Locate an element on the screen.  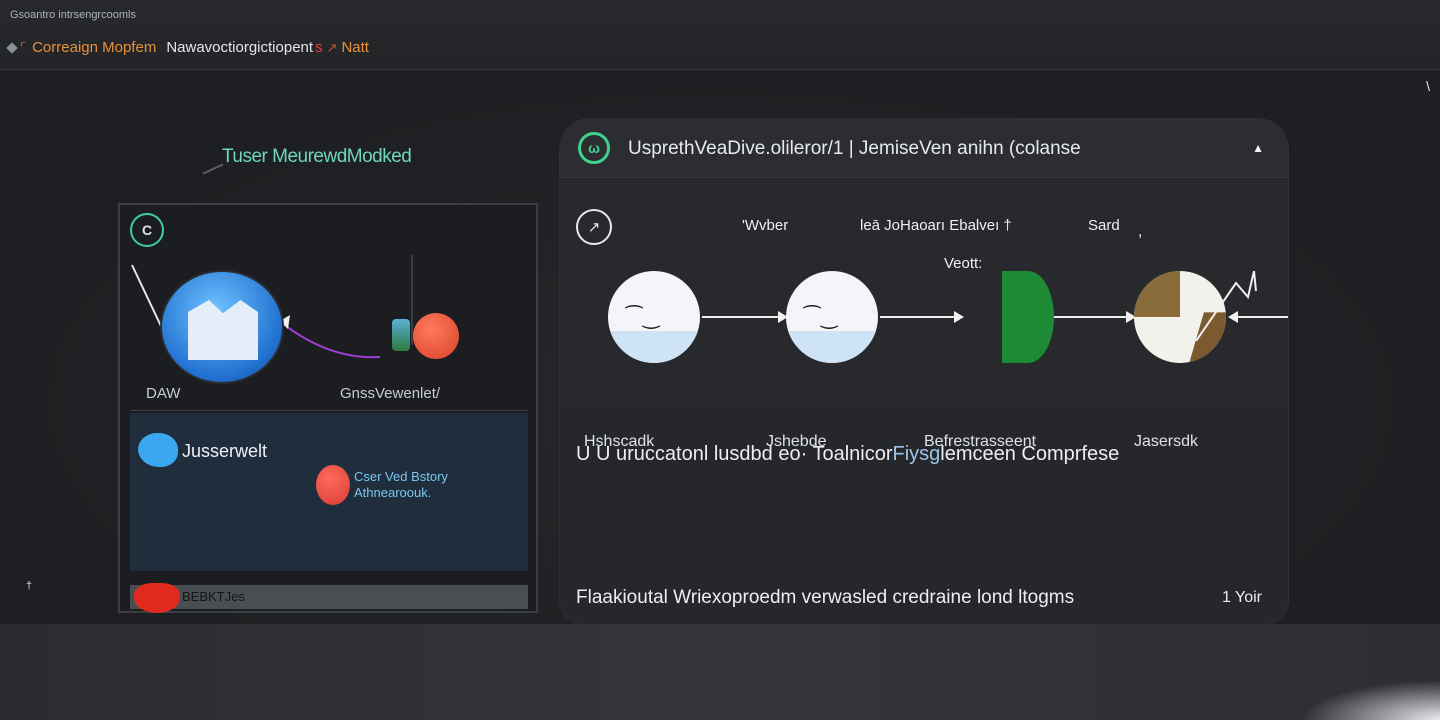
flow-node-1: ⁀‿ is located at coordinates (654, 317).